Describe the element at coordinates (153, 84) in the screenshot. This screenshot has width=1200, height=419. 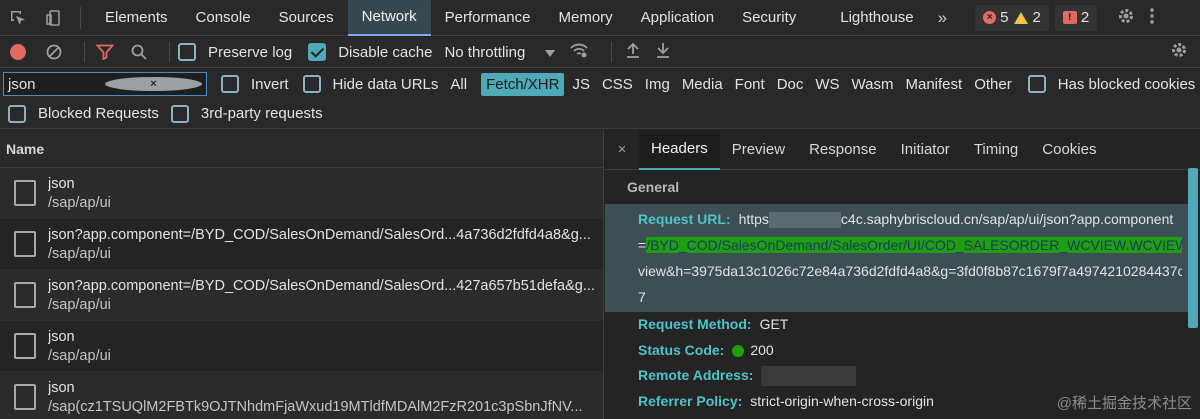
I see `clear-search-icon: ×` at that location.